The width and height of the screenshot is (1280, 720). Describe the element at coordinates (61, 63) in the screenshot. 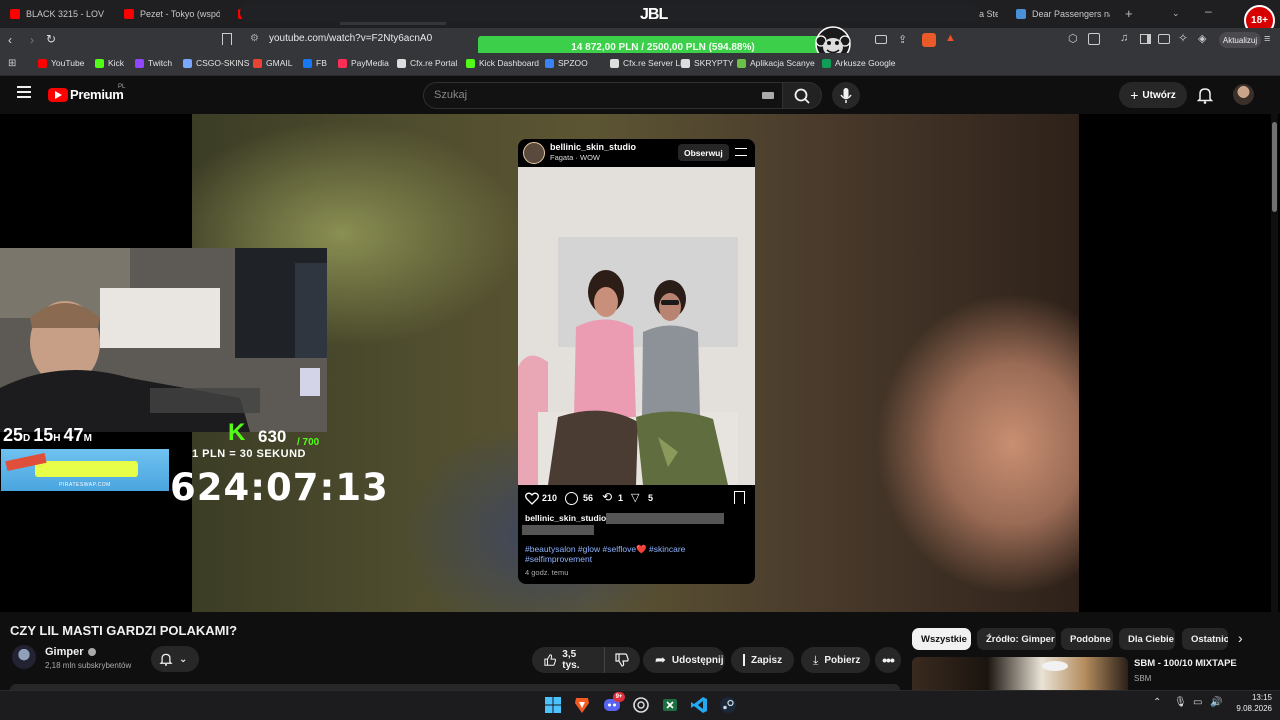

I see `bookmark-item: YouTube` at that location.